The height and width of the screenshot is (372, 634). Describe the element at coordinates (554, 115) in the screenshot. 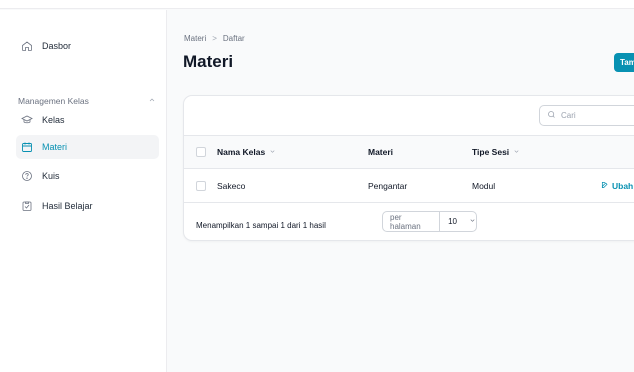

I see `search-icon` at that location.